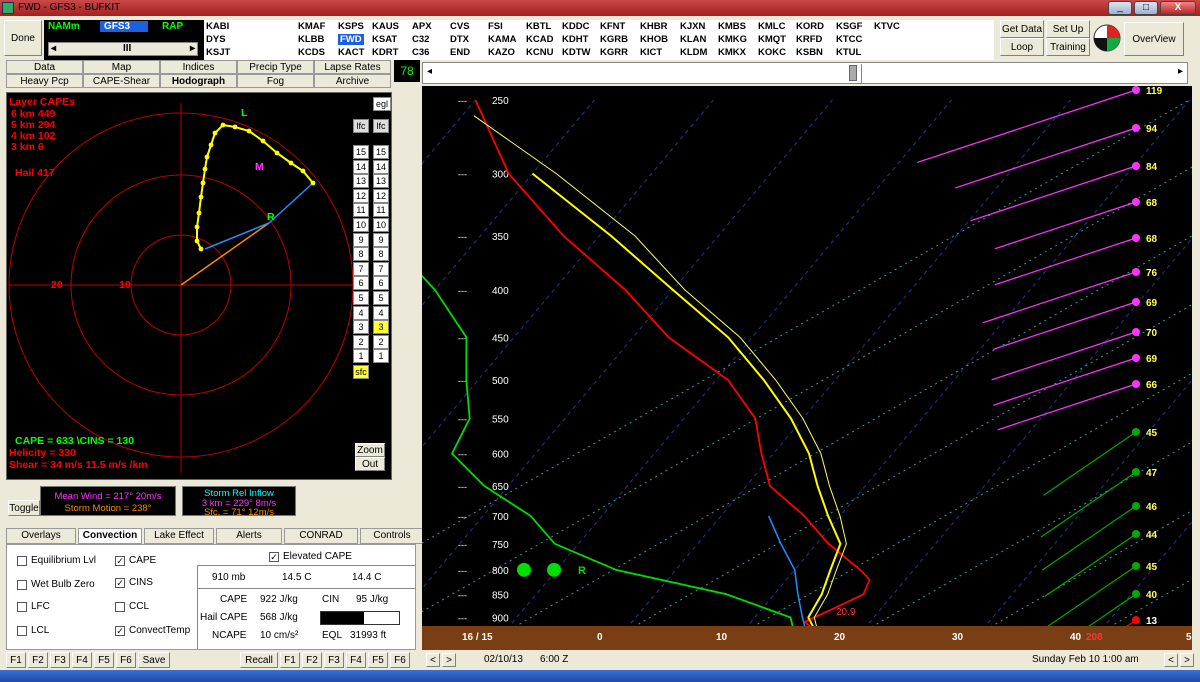 The height and width of the screenshot is (682, 1200). What do you see at coordinates (361, 312) in the screenshot?
I see `level-left-4: 4` at bounding box center [361, 312].